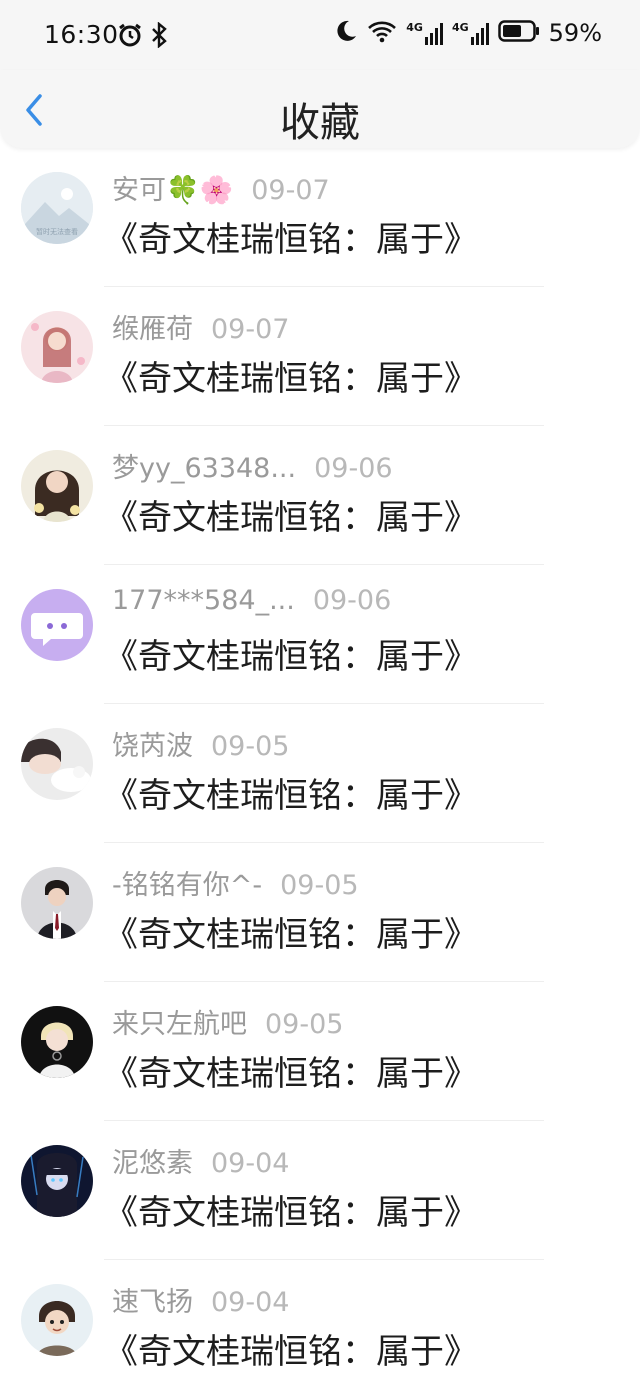  I want to click on alarm-icon, so click(130, 37).